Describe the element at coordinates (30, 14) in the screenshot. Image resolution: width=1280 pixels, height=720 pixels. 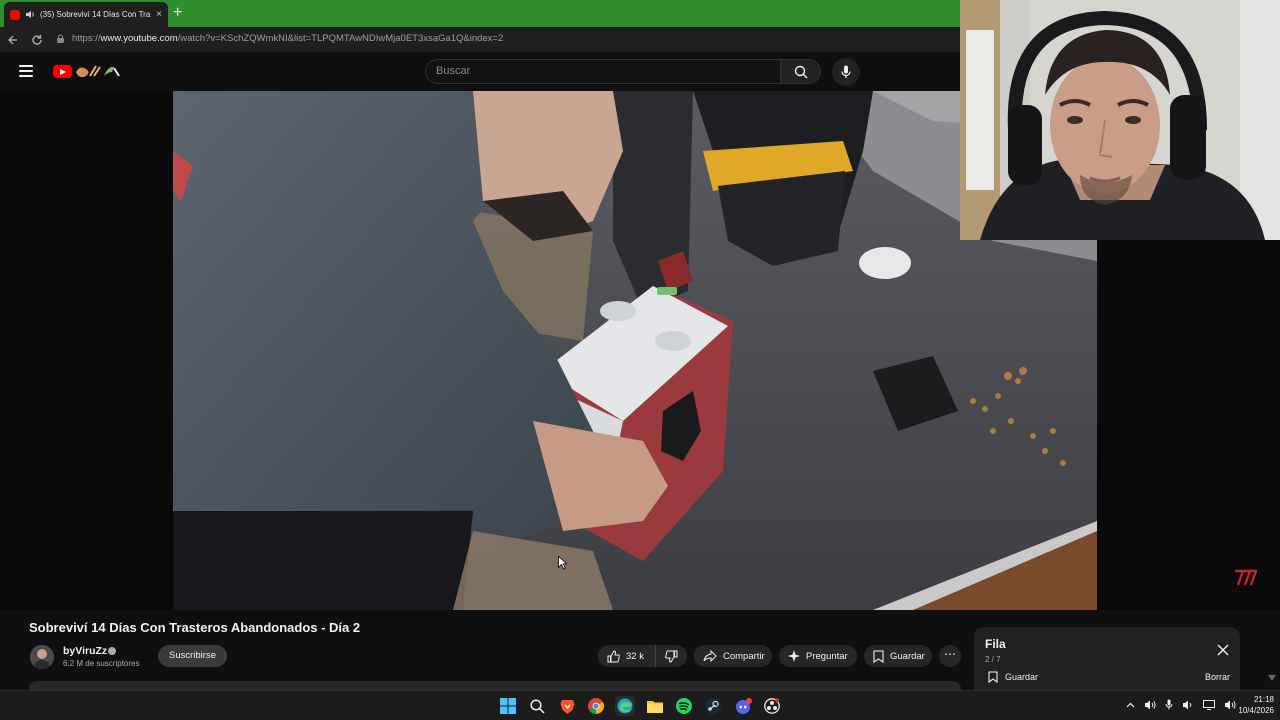
I see `tab-audio-icon` at that location.